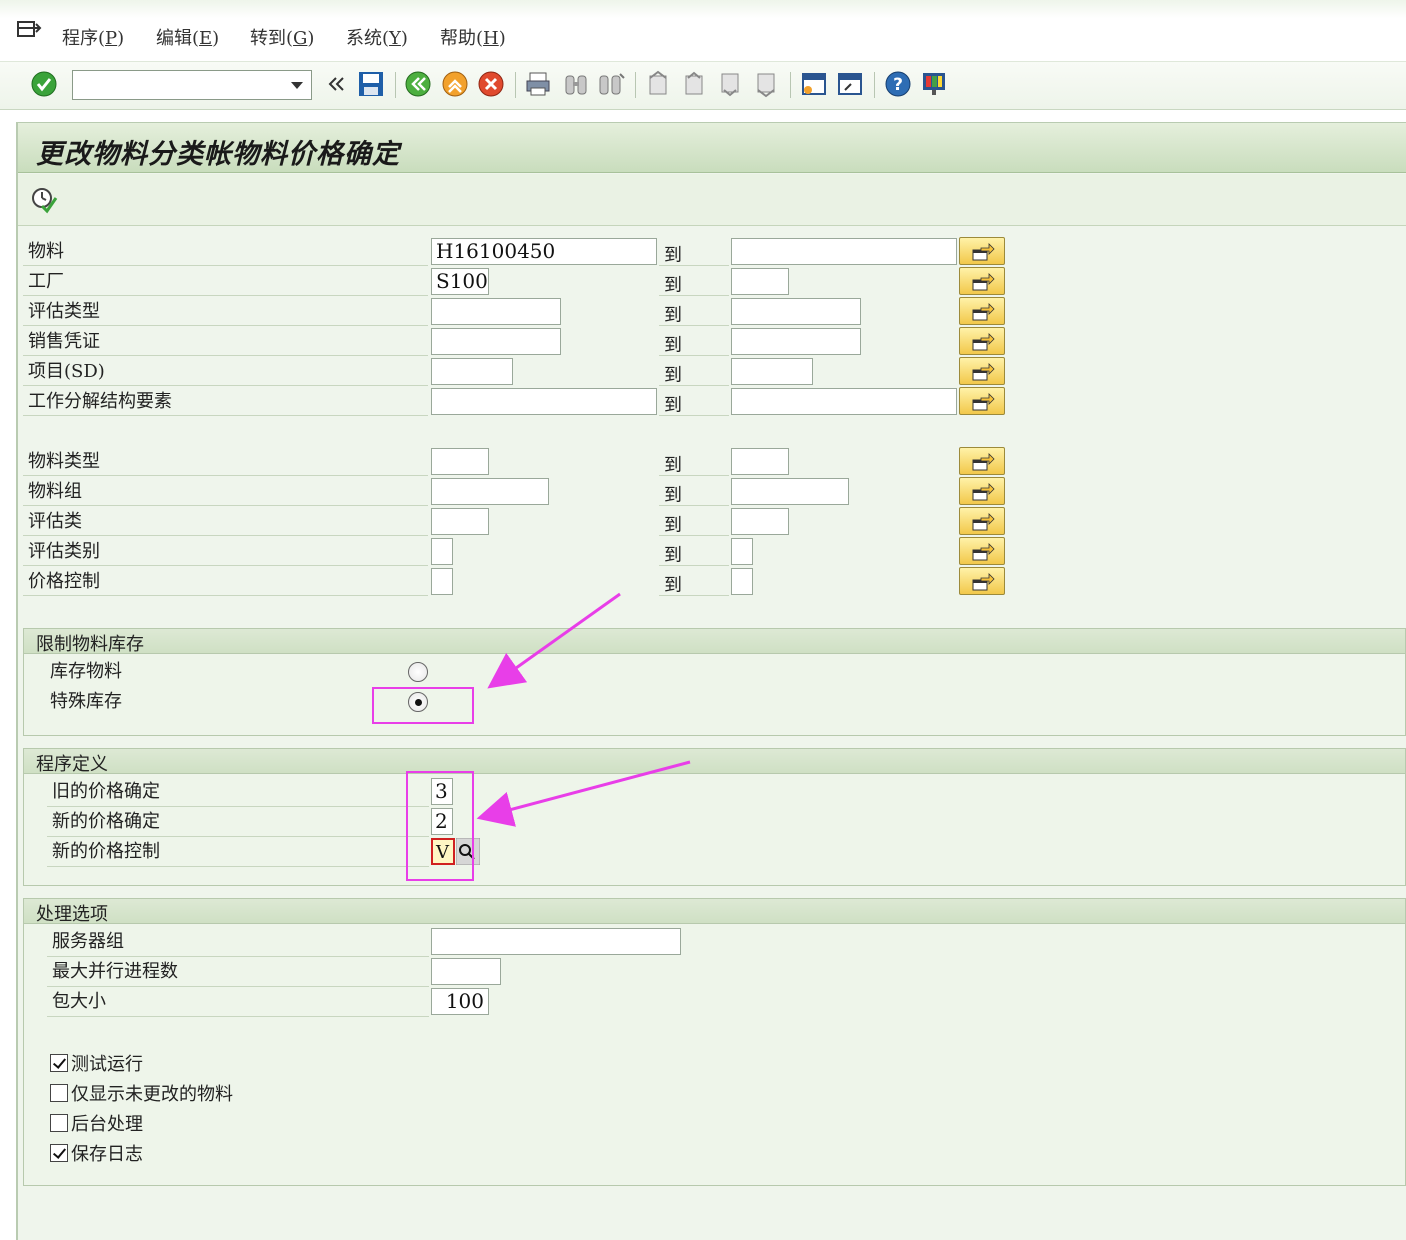 Image resolution: width=1406 pixels, height=1240 pixels. What do you see at coordinates (583, 709) in the screenshot?
I see `annotation-arrows` at bounding box center [583, 709].